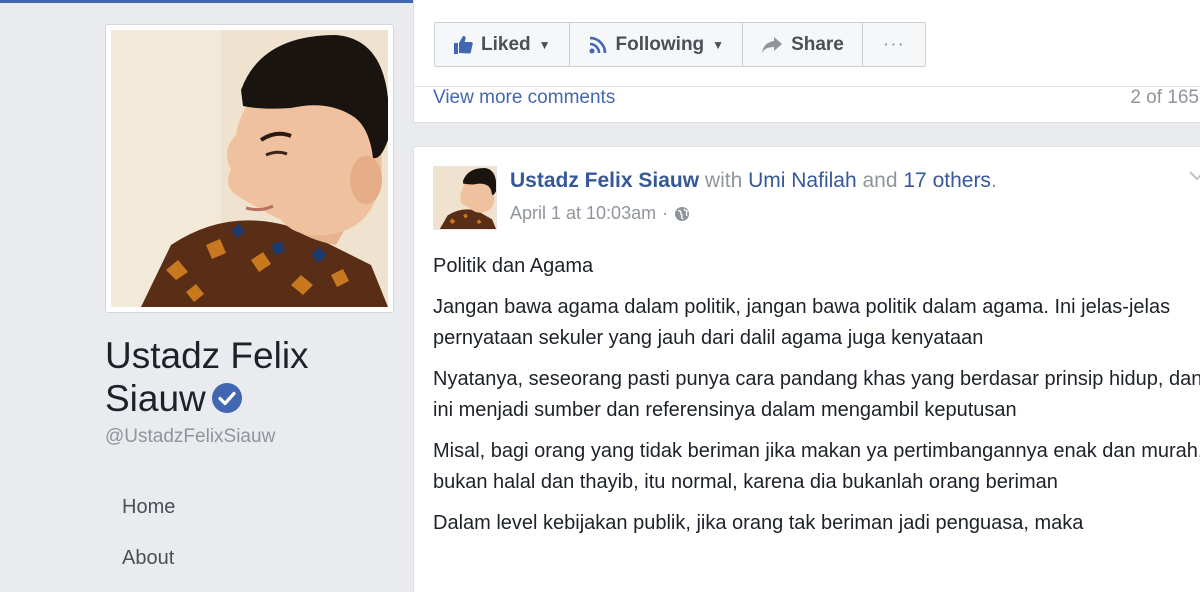 The image size is (1200, 592). I want to click on liked-button: Liked ▼, so click(502, 44).